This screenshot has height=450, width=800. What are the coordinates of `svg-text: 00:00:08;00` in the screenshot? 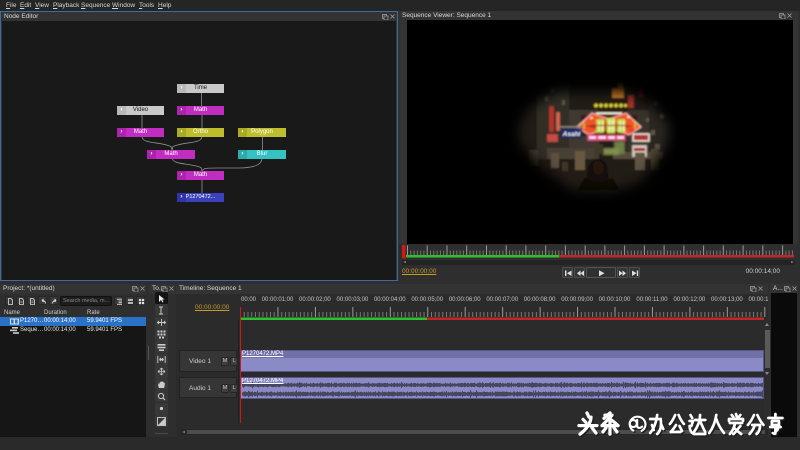 It's located at (540, 300).